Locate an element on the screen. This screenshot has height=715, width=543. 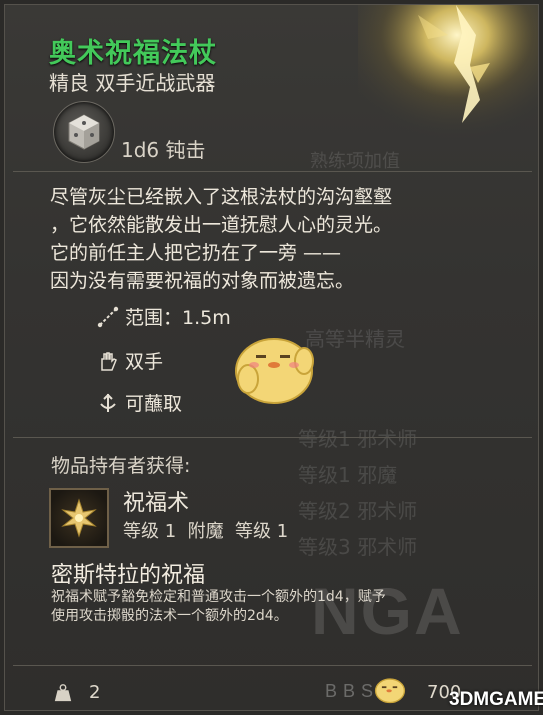
item-name: 奥术祝福法杖 is located at coordinates (133, 53).